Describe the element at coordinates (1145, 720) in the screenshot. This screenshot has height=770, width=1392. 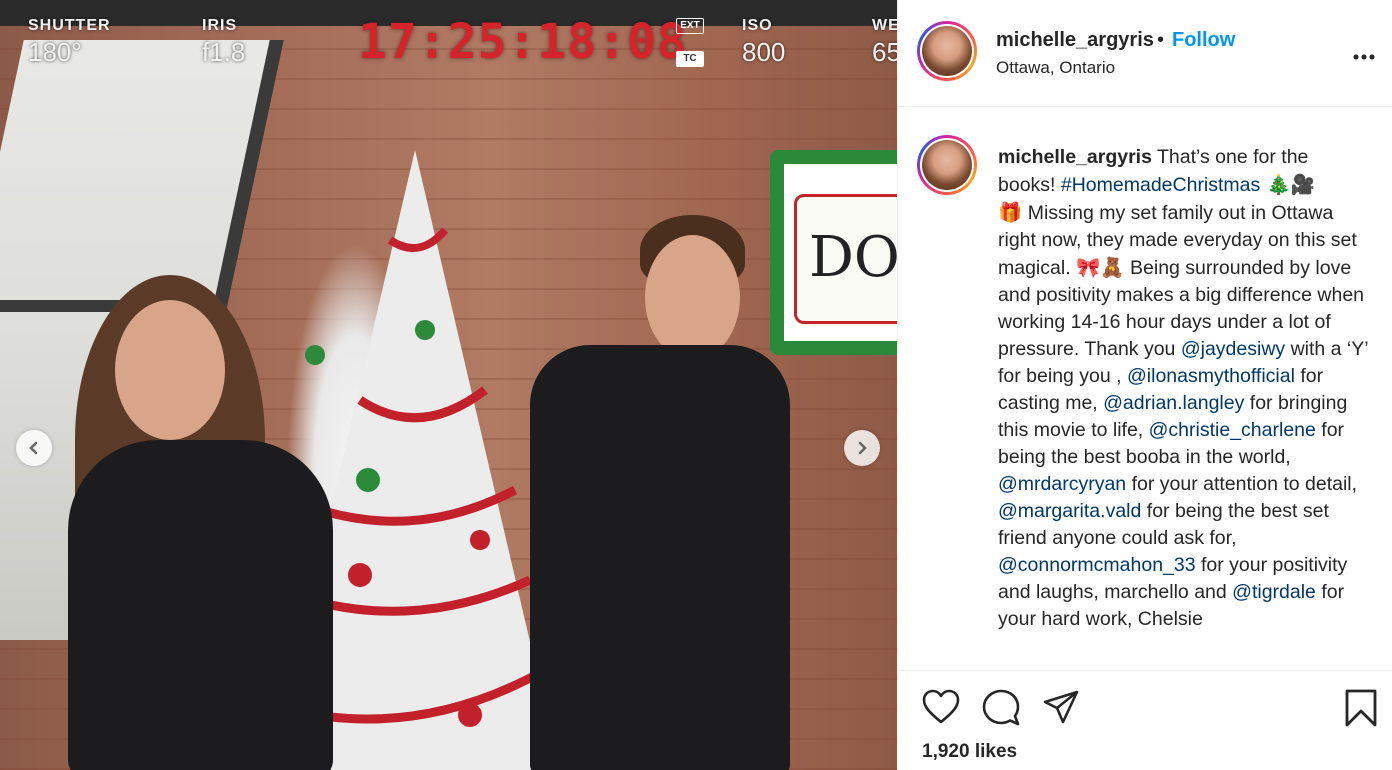
I see `action-bar: 1,920 likes` at that location.